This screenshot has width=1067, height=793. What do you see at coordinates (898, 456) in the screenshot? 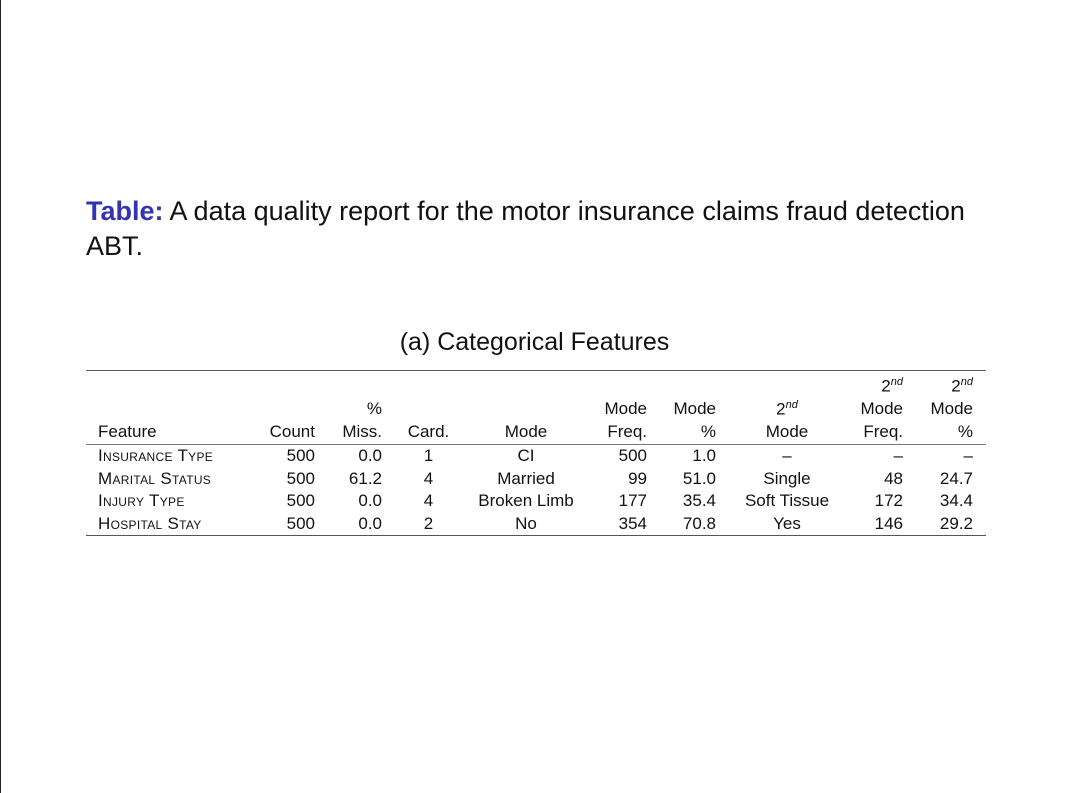
I see `cell-2nd-mode-freq: –` at bounding box center [898, 456].